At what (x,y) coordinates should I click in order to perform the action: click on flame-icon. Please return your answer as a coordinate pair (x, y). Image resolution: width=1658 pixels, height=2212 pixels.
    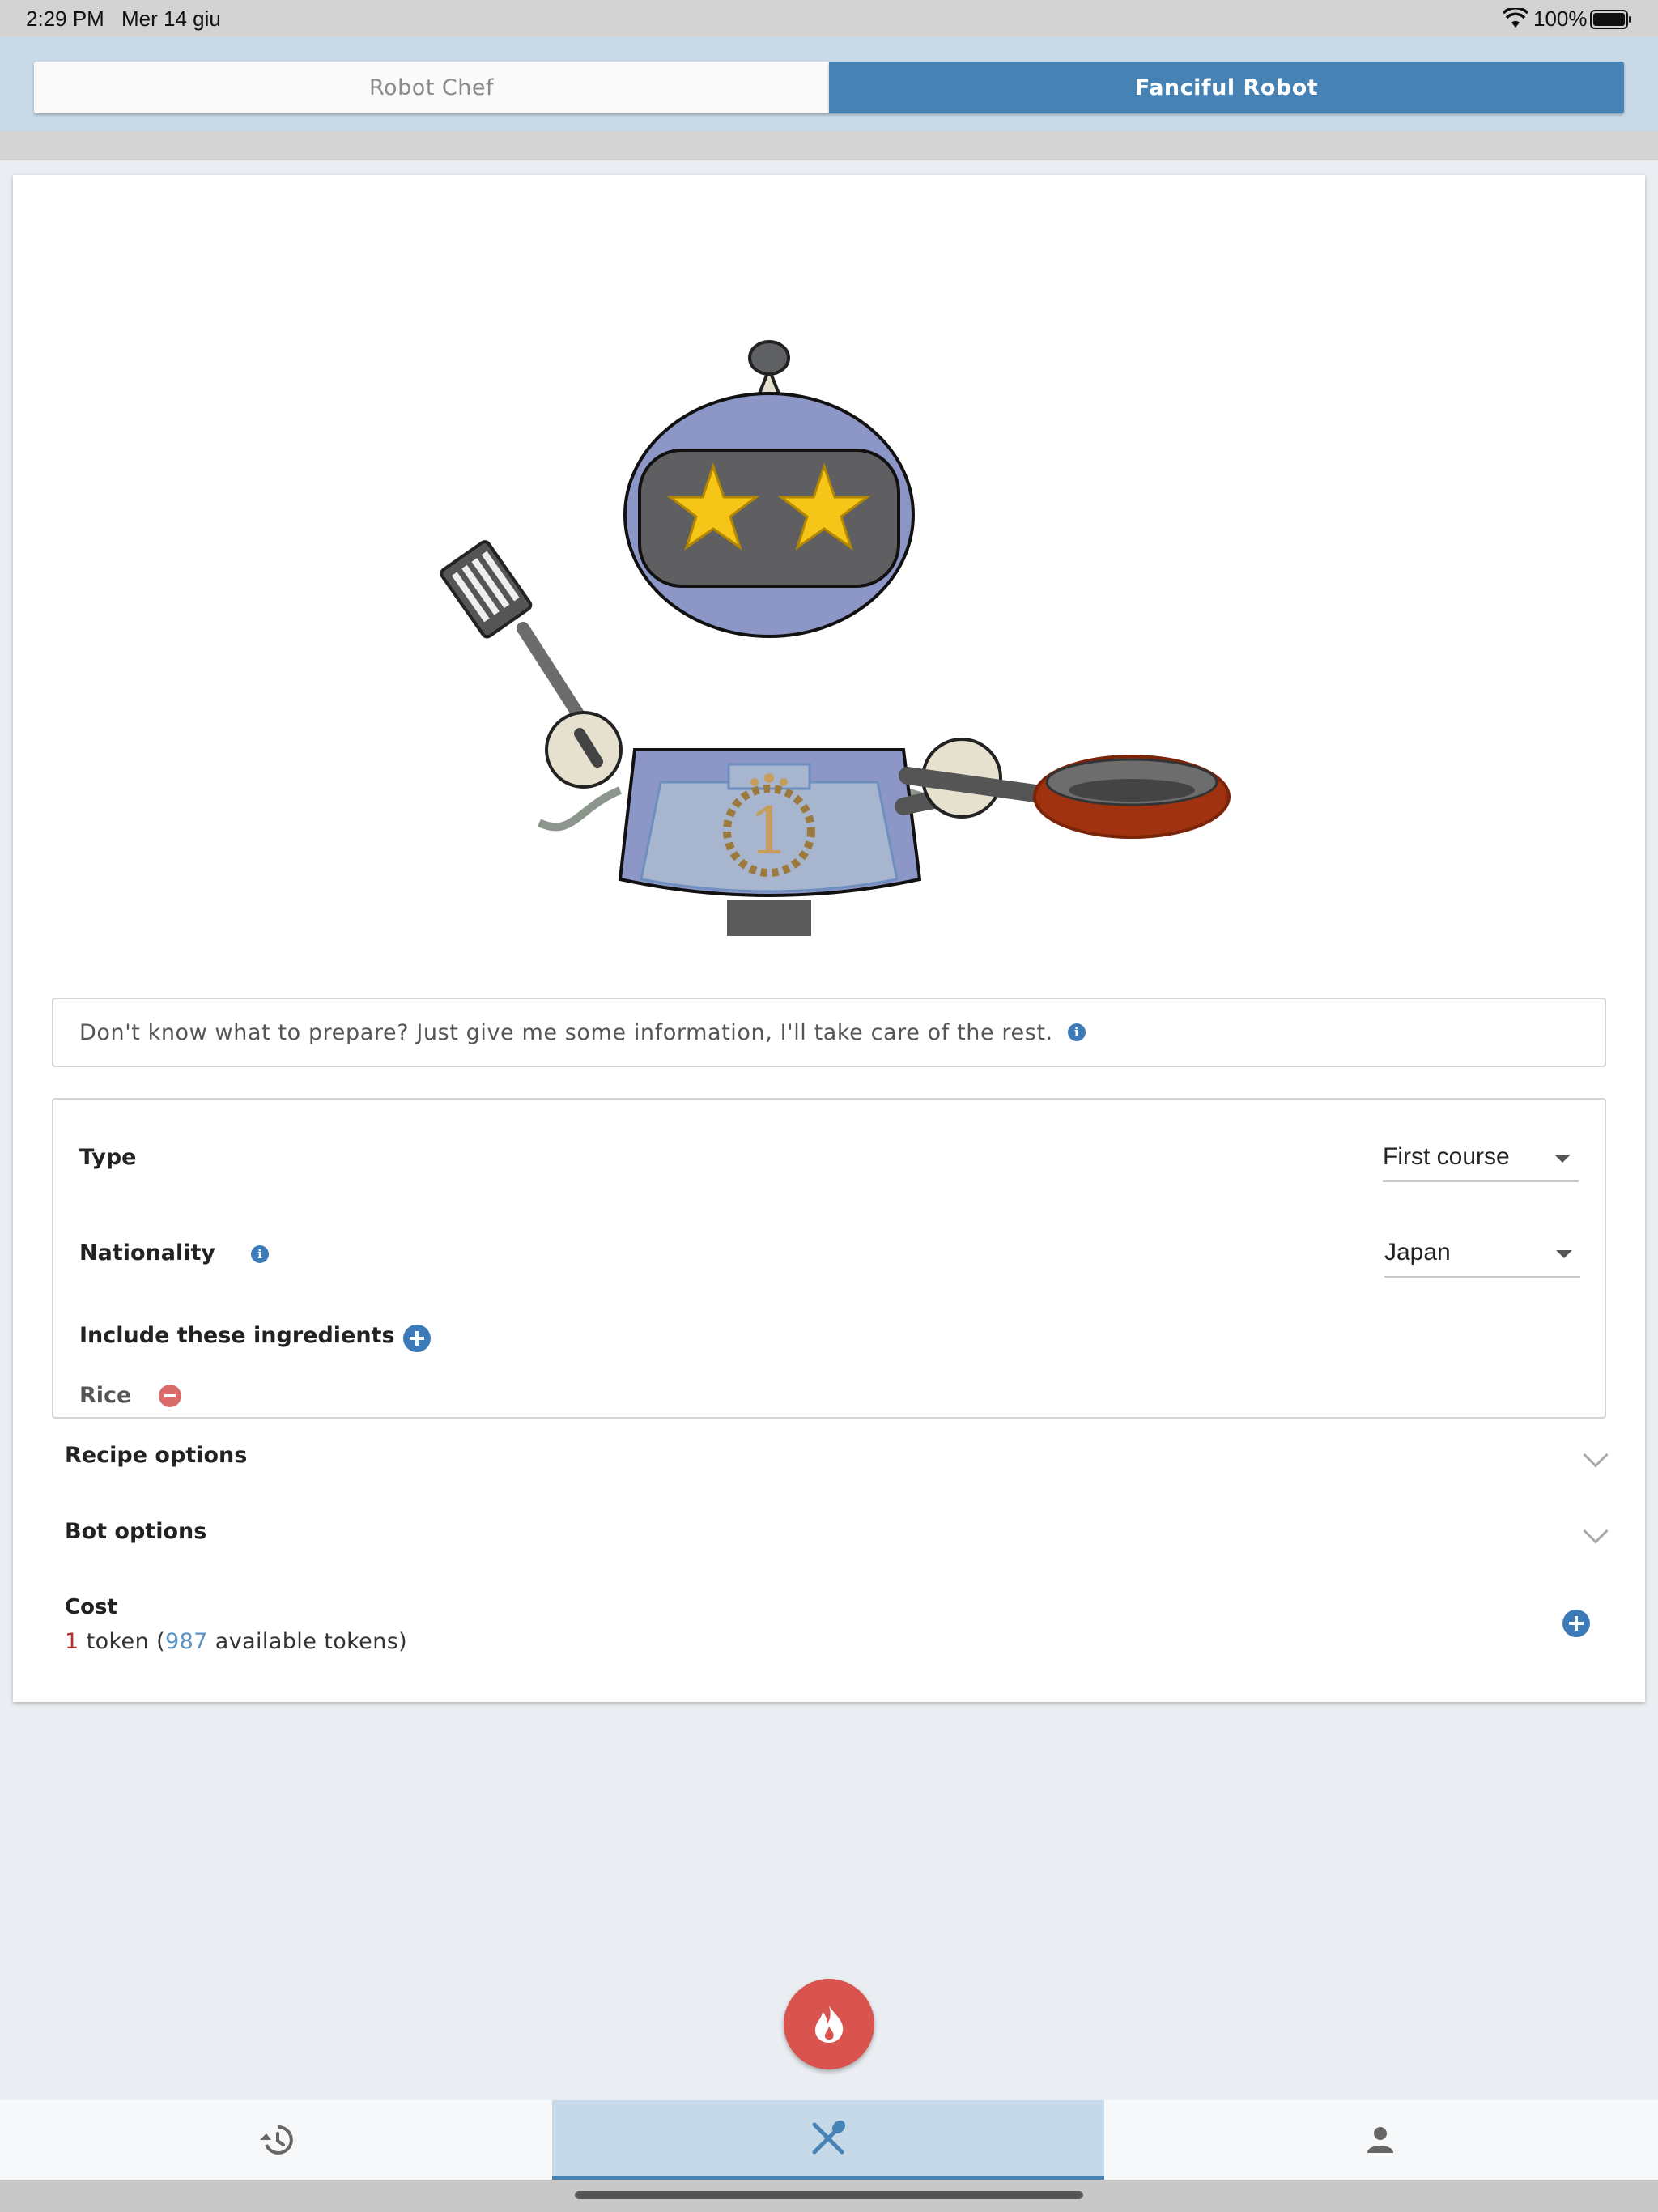
    Looking at the image, I should click on (829, 2025).